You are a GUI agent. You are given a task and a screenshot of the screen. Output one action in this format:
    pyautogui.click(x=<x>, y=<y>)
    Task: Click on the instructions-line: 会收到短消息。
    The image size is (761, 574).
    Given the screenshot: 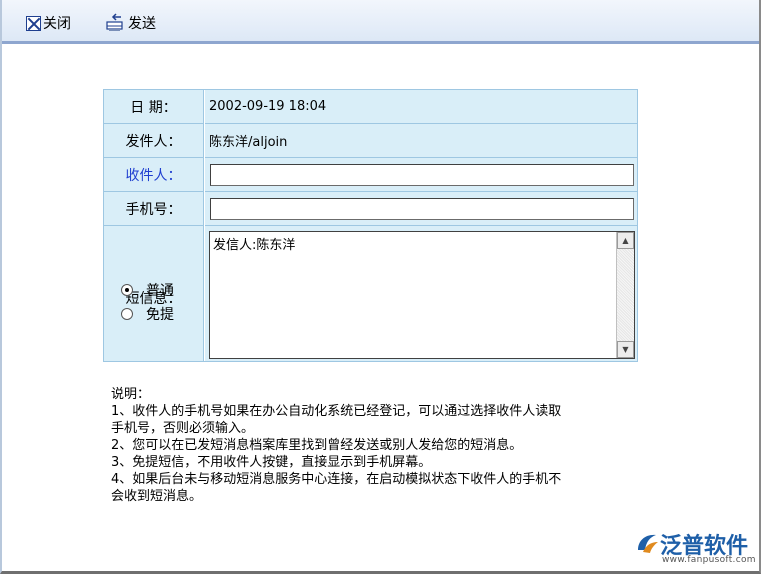 What is the action you would take?
    pyautogui.click(x=157, y=496)
    